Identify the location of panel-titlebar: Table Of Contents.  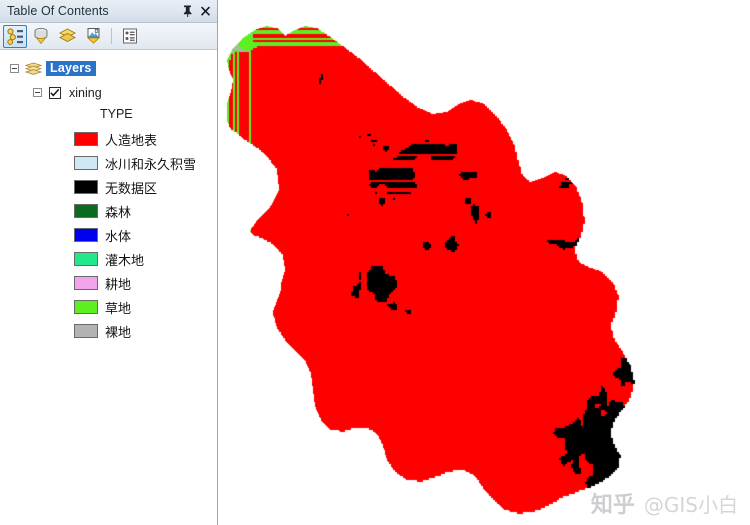
(108, 11).